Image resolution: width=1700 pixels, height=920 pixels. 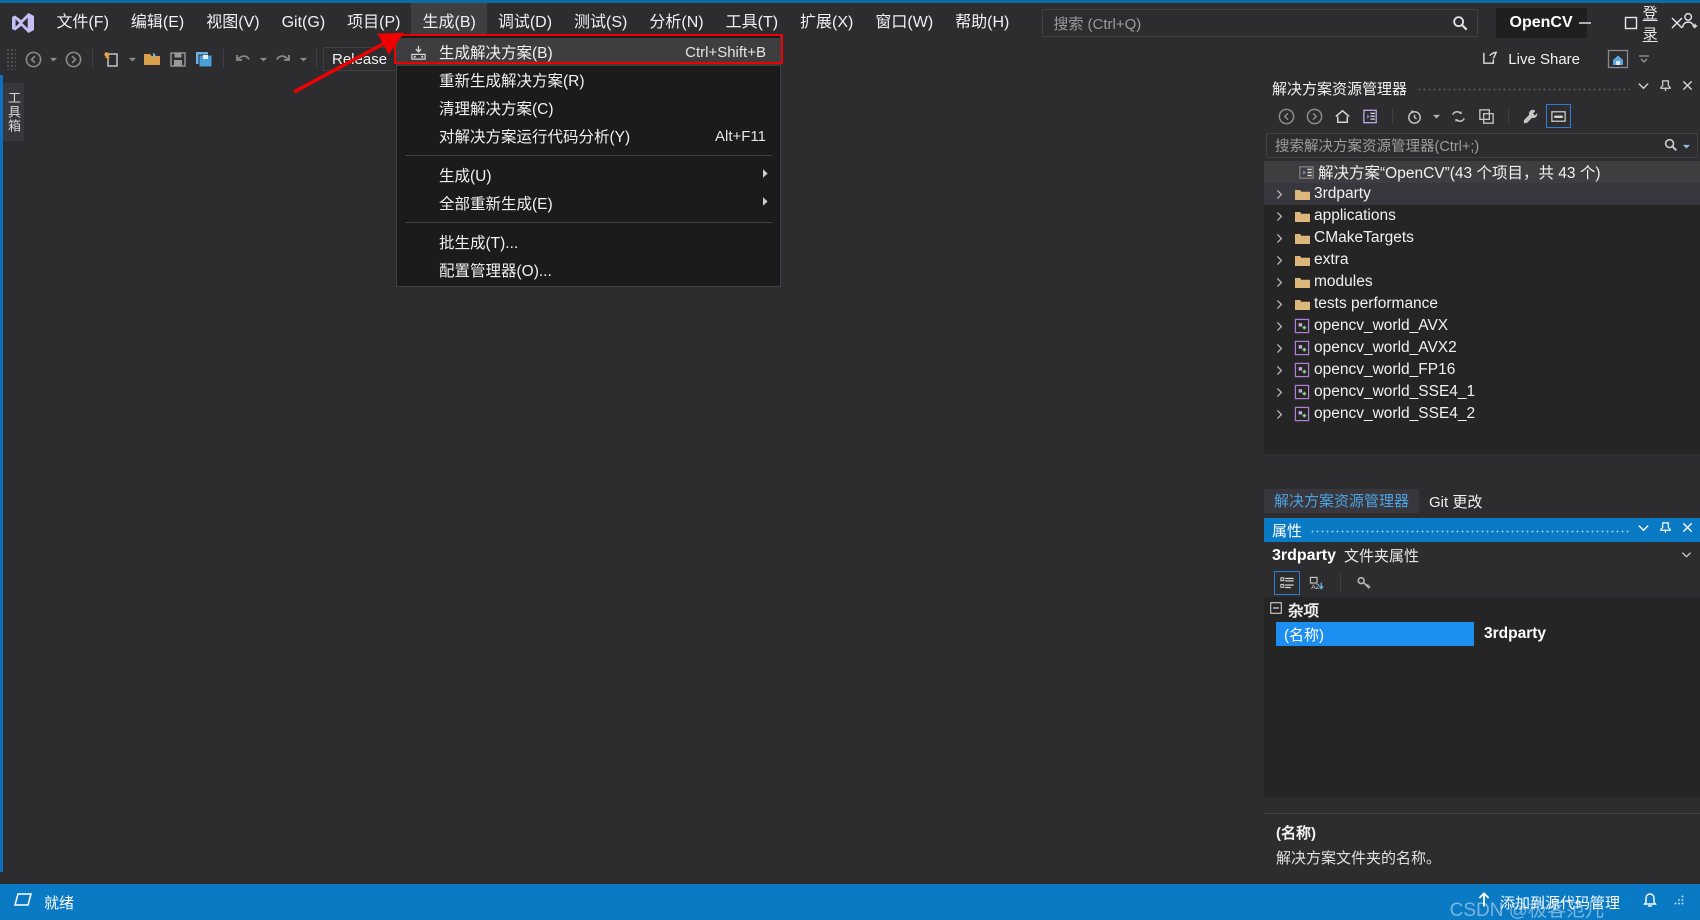 I want to click on refresh-icon, so click(x=1458, y=116).